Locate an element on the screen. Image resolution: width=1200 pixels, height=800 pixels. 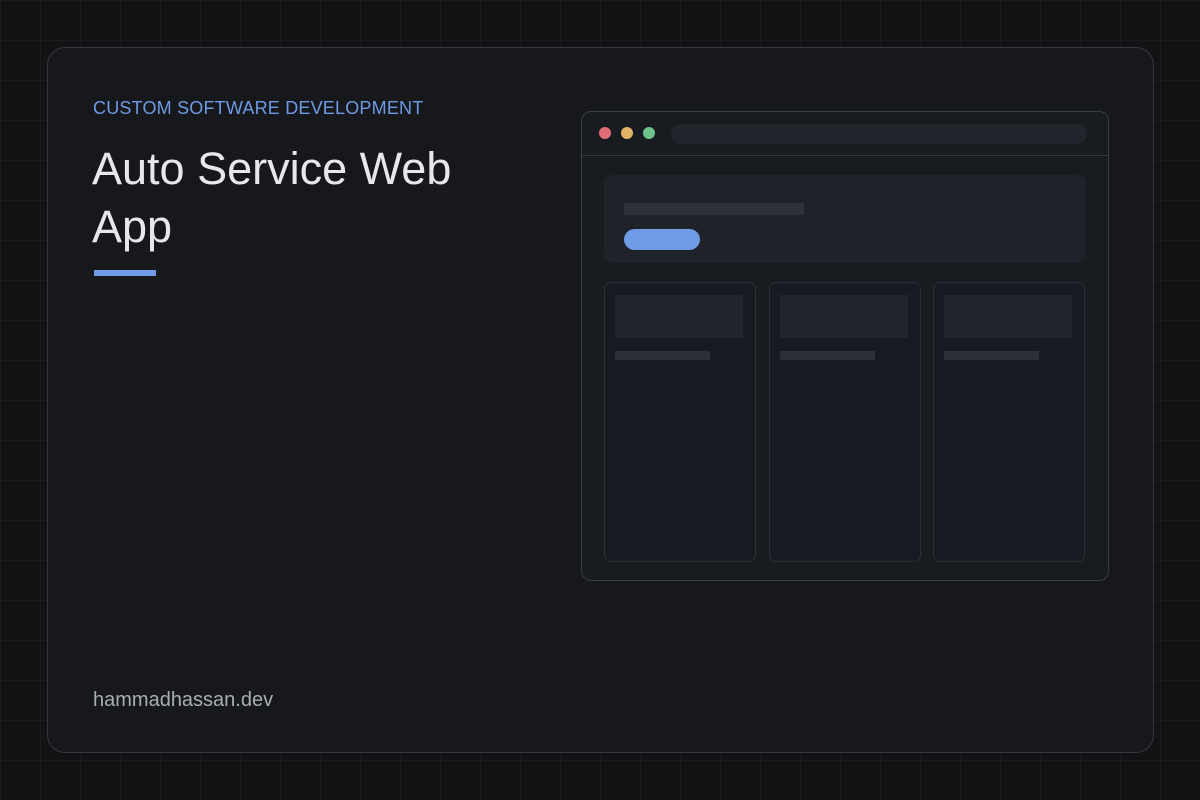
category-label: CUSTOM SOFTWARE DEVELOPMENT is located at coordinates (258, 108).